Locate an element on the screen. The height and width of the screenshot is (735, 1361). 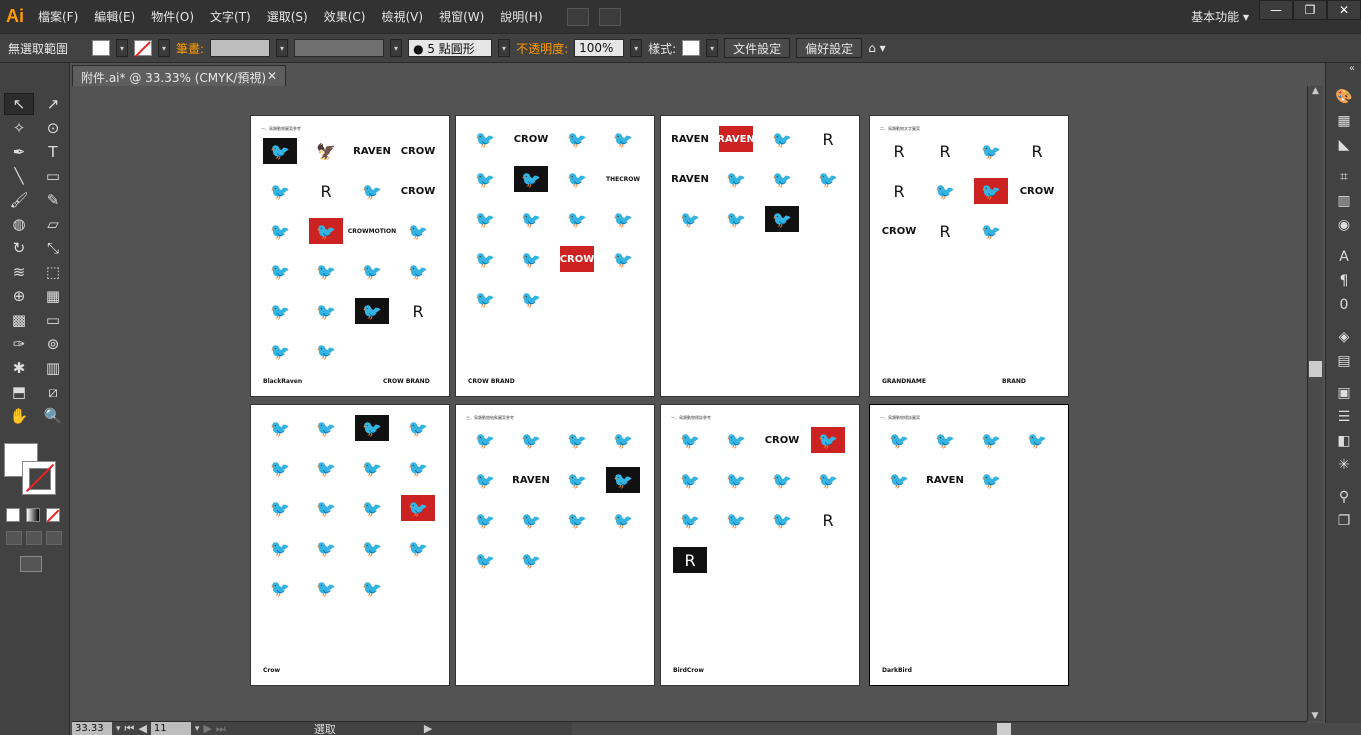
style-dropdown: ▾ is located at coordinates (712, 48).